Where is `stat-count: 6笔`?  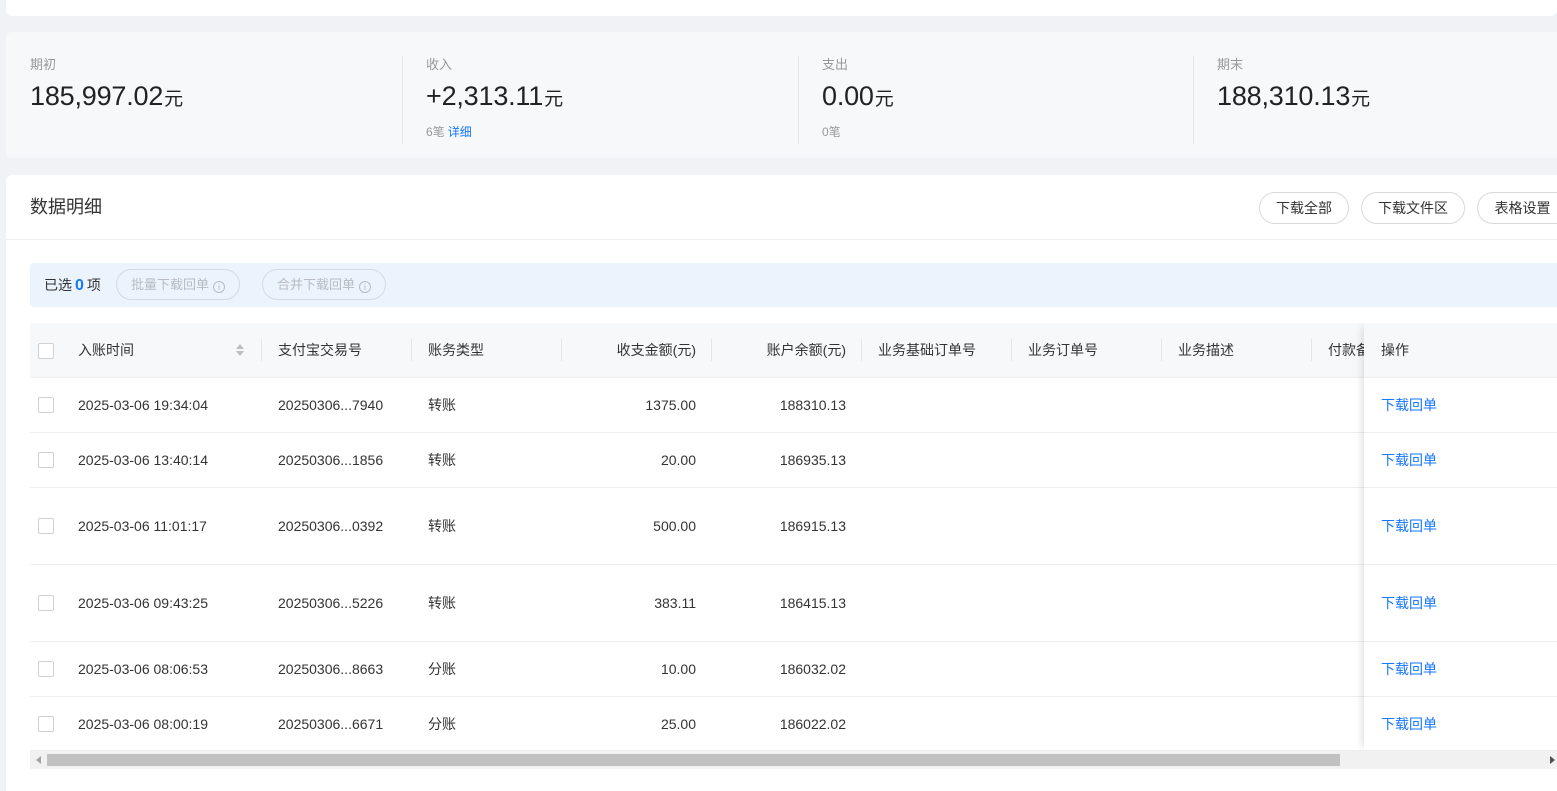 stat-count: 6笔 is located at coordinates (435, 132).